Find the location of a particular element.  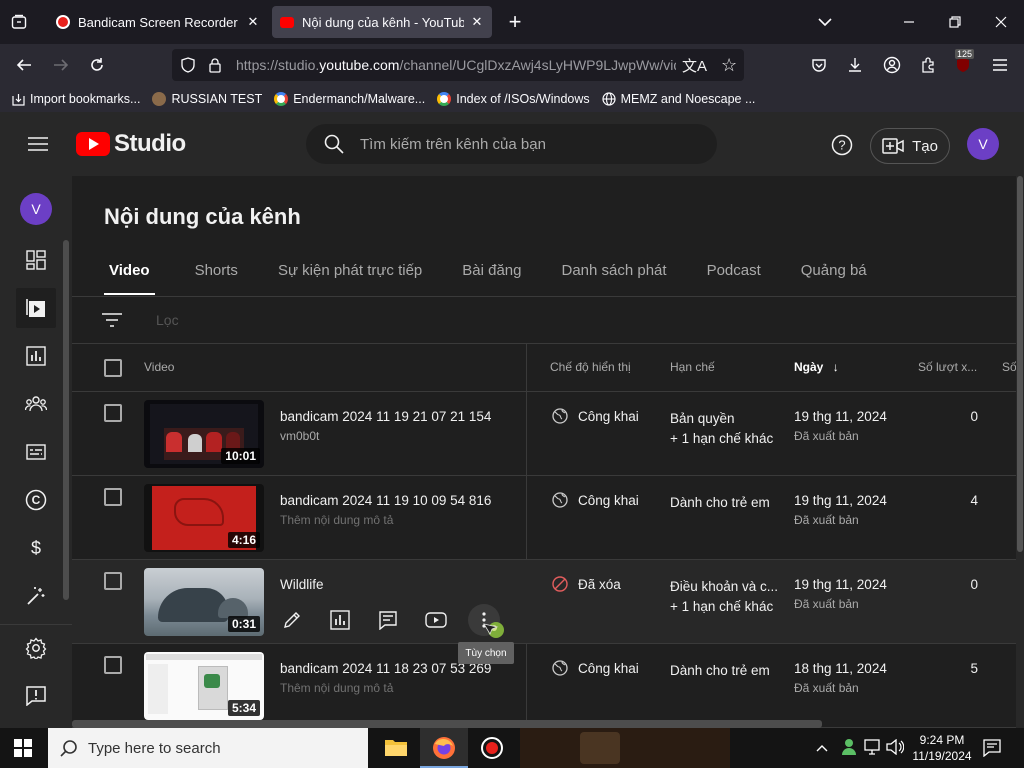

sidebar-item-settings is located at coordinates (36, 648).